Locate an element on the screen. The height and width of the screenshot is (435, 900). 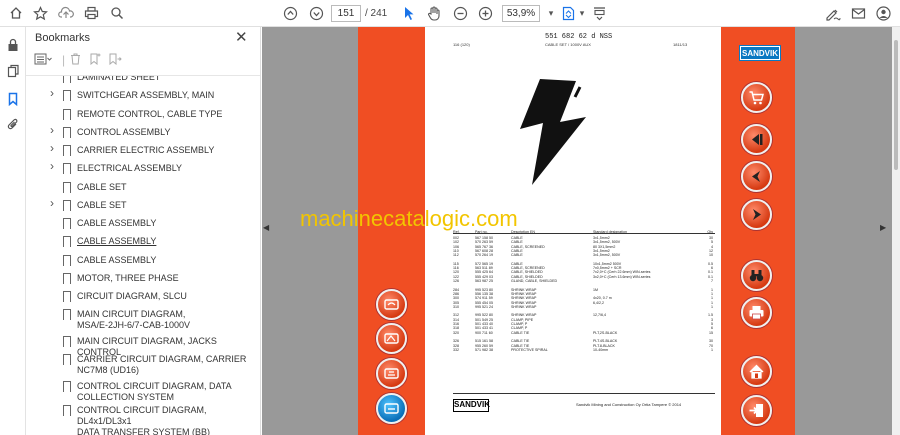
zoom-in-icon is located at coordinates (485, 13).